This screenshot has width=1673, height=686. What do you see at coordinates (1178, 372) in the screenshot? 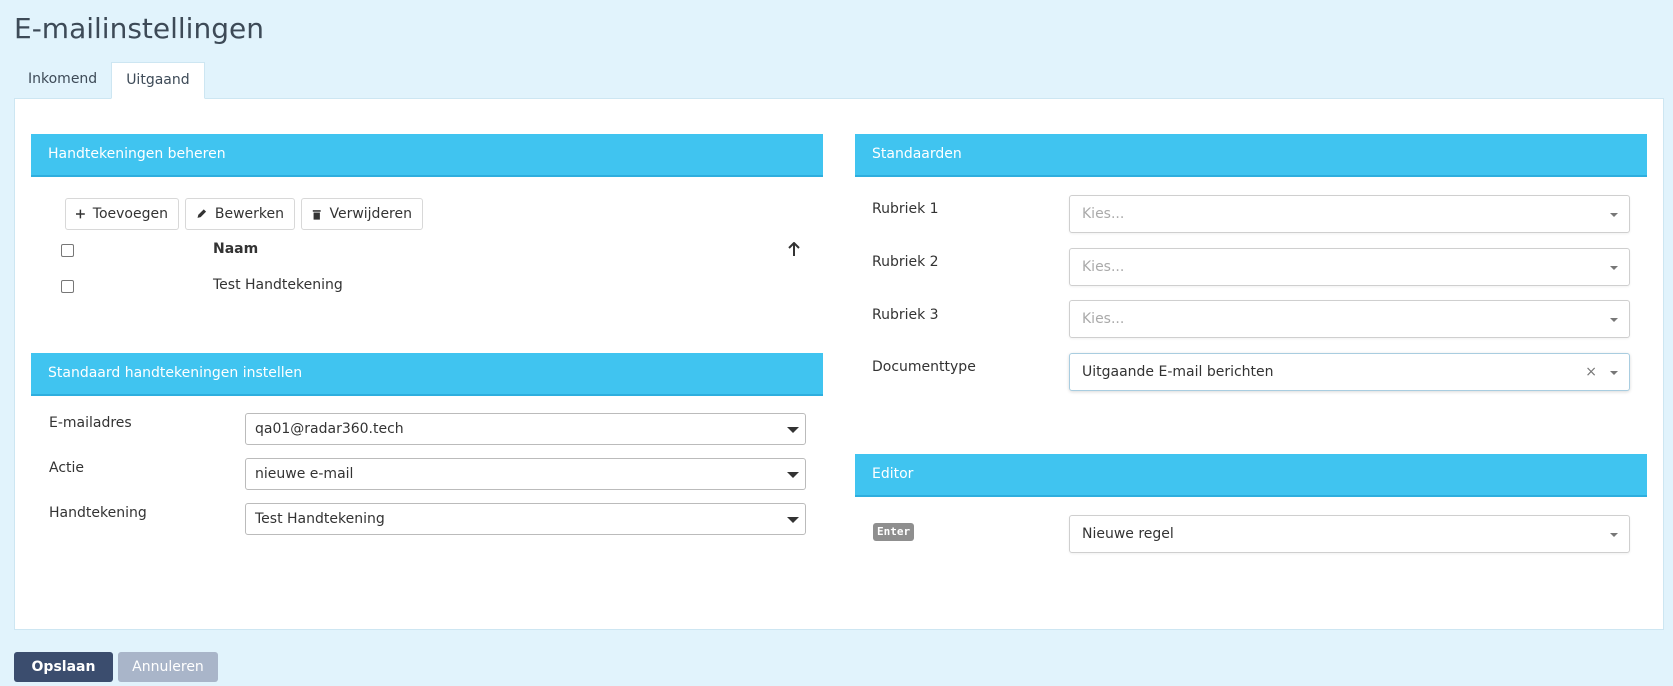
I see `documenttype-value: Uitgaande E-mail berichten` at bounding box center [1178, 372].